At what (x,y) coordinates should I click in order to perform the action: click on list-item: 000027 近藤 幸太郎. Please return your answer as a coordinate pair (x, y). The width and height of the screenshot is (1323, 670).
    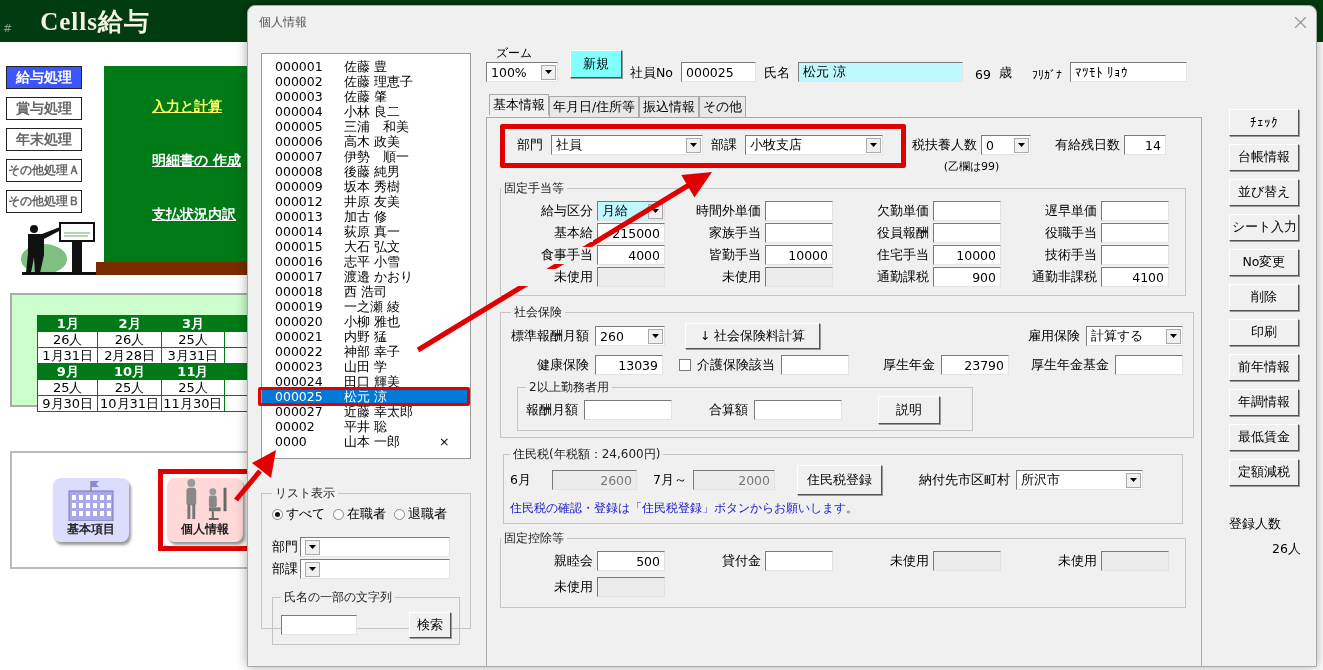
    Looking at the image, I should click on (366, 411).